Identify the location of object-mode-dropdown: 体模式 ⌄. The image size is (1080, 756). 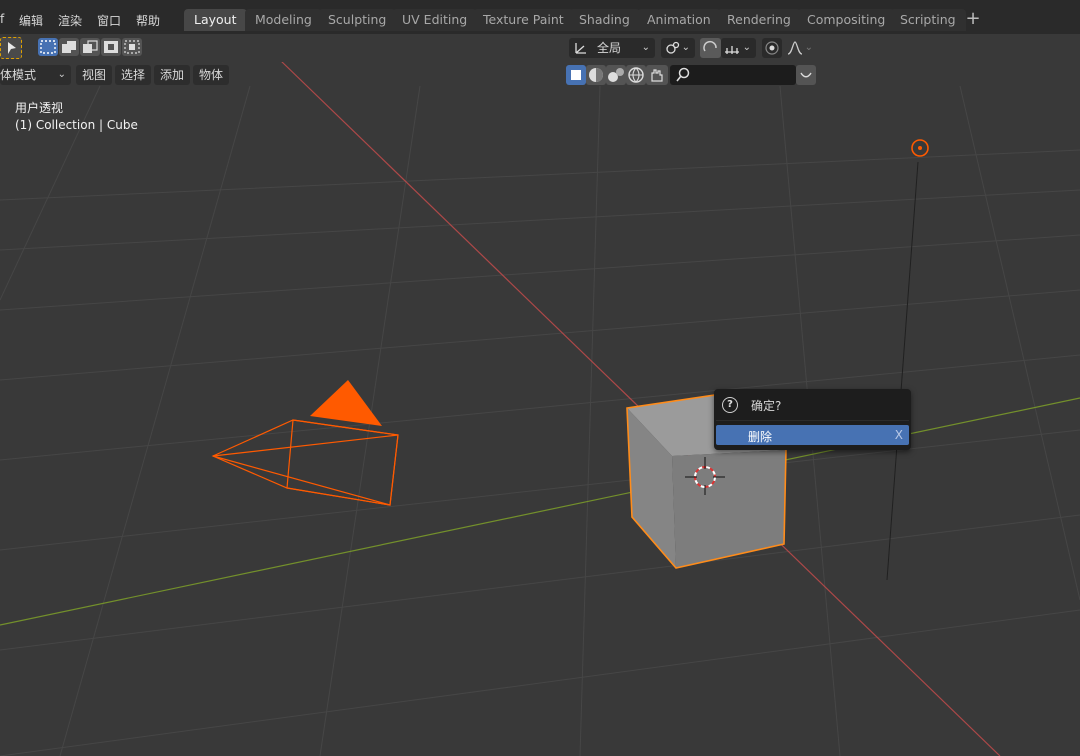
(35, 75).